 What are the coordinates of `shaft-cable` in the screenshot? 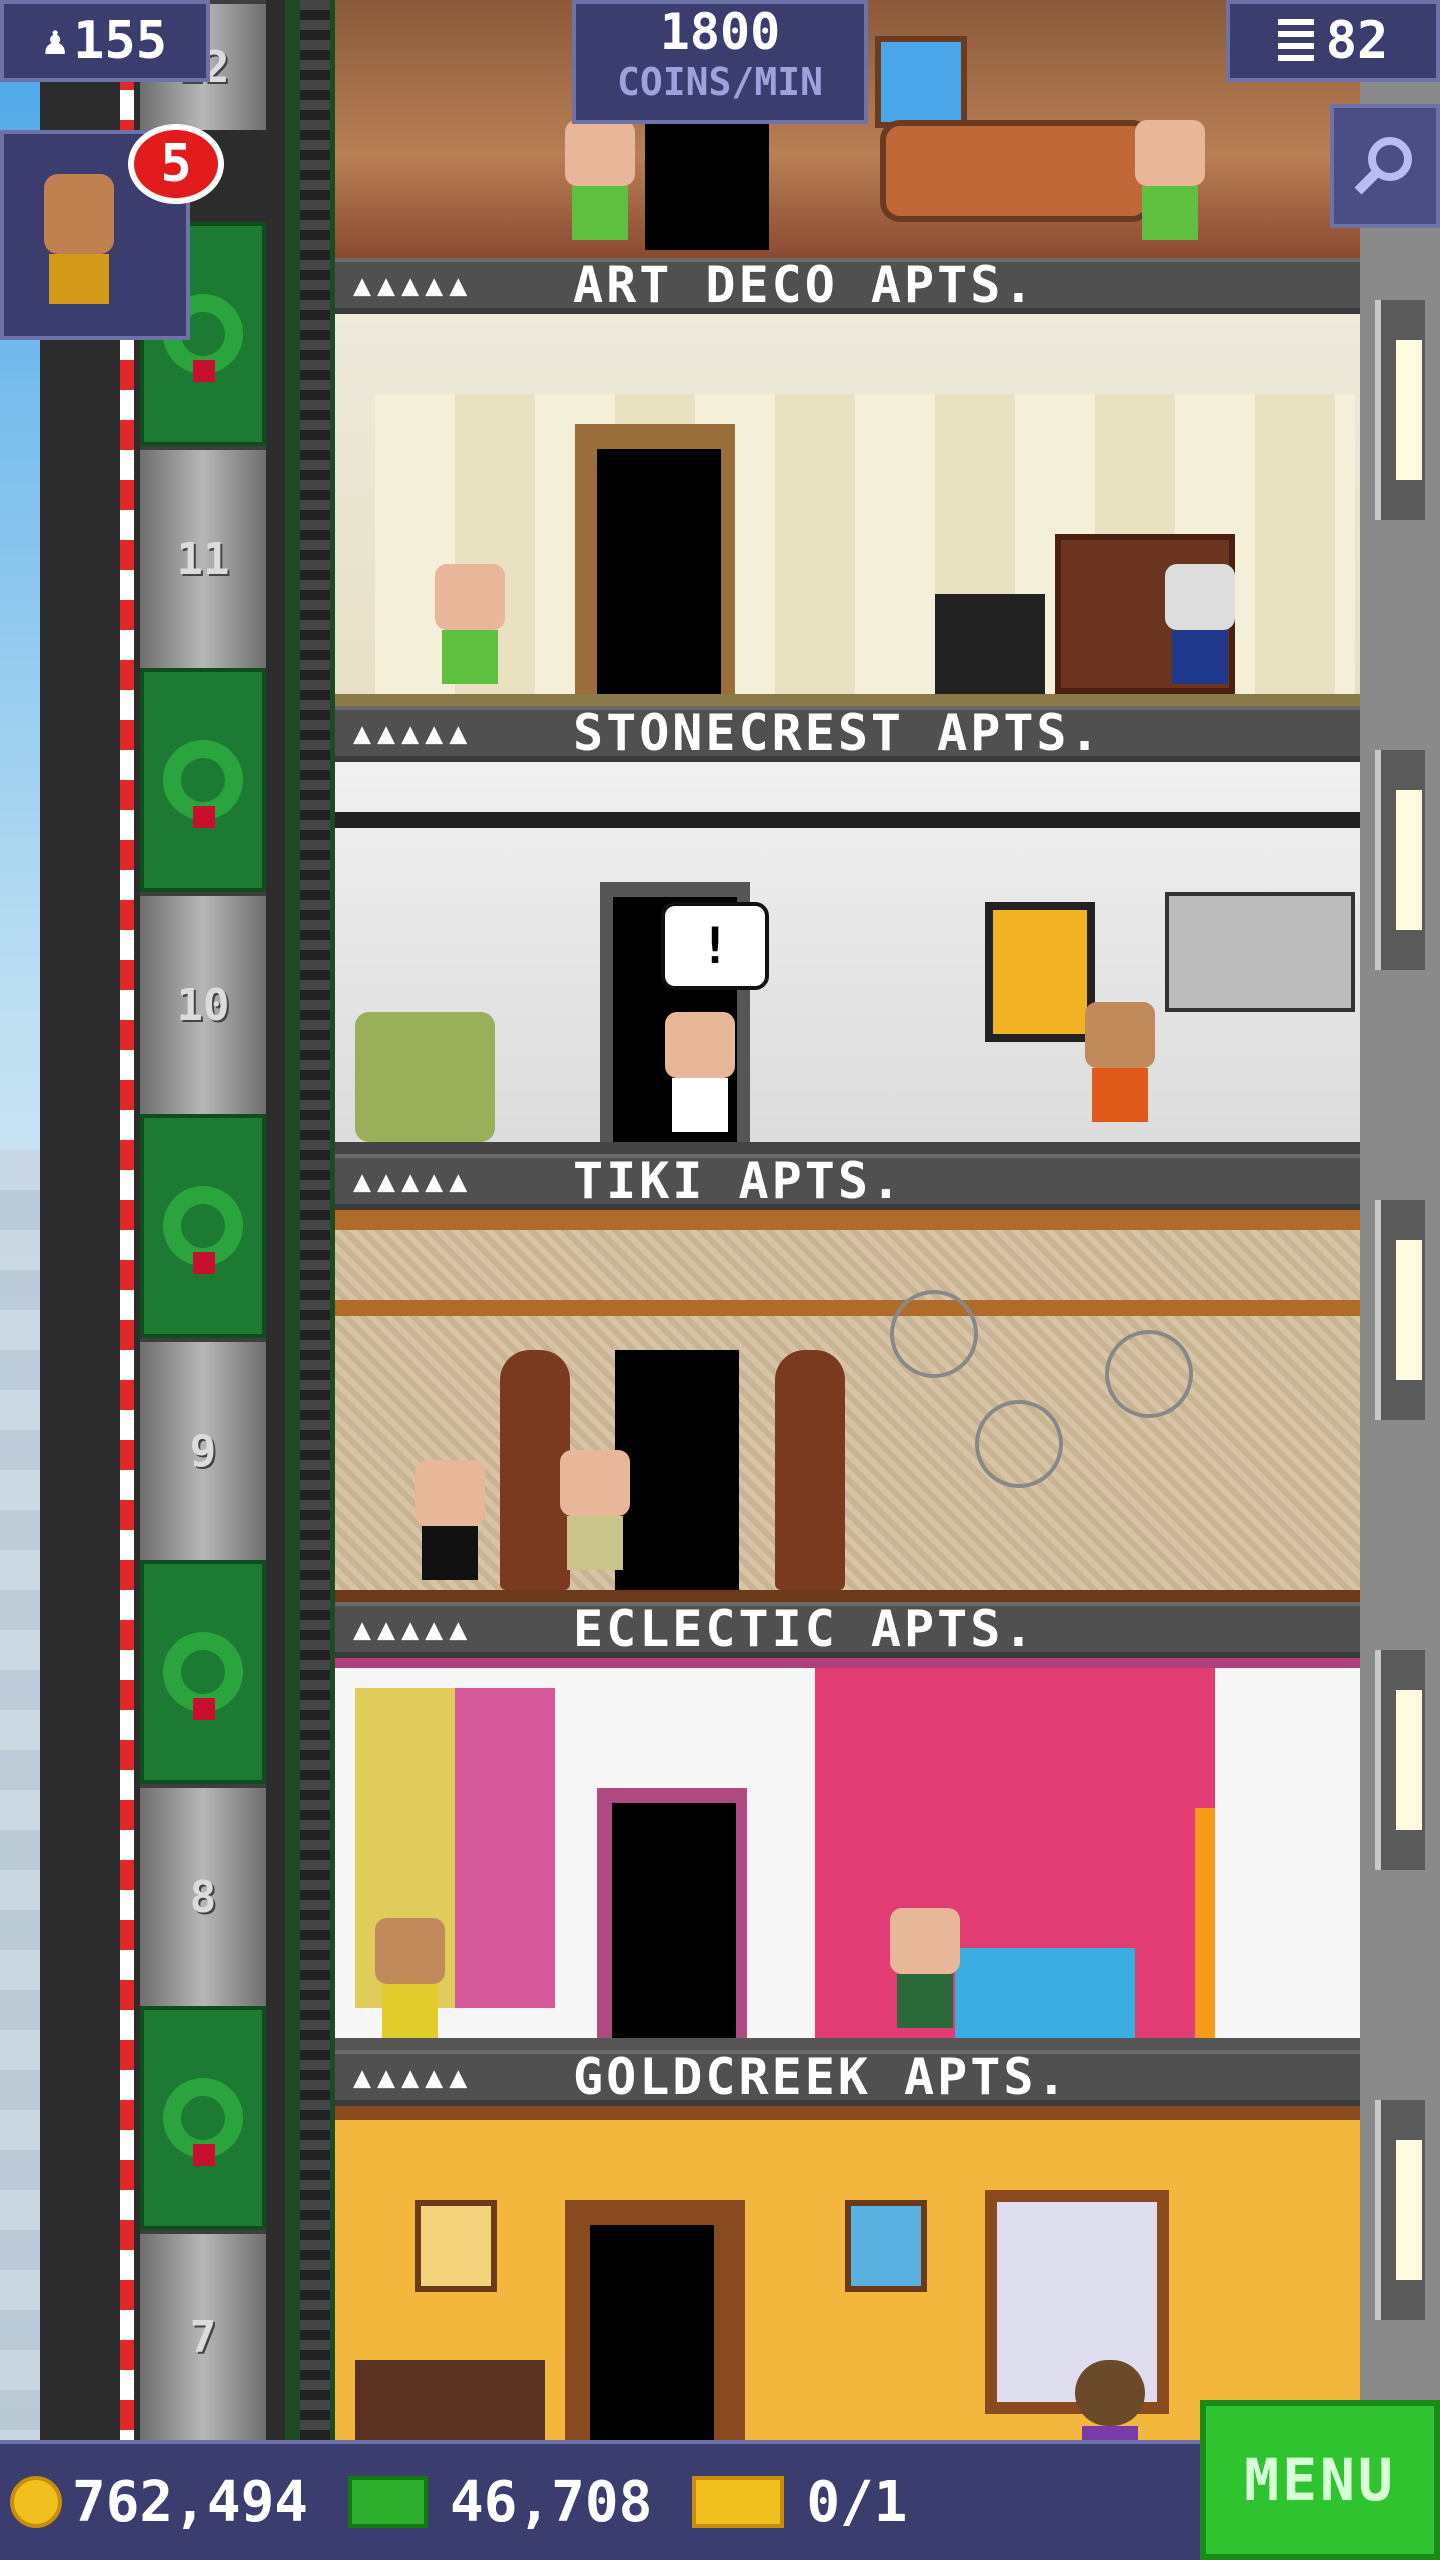 It's located at (315, 1220).